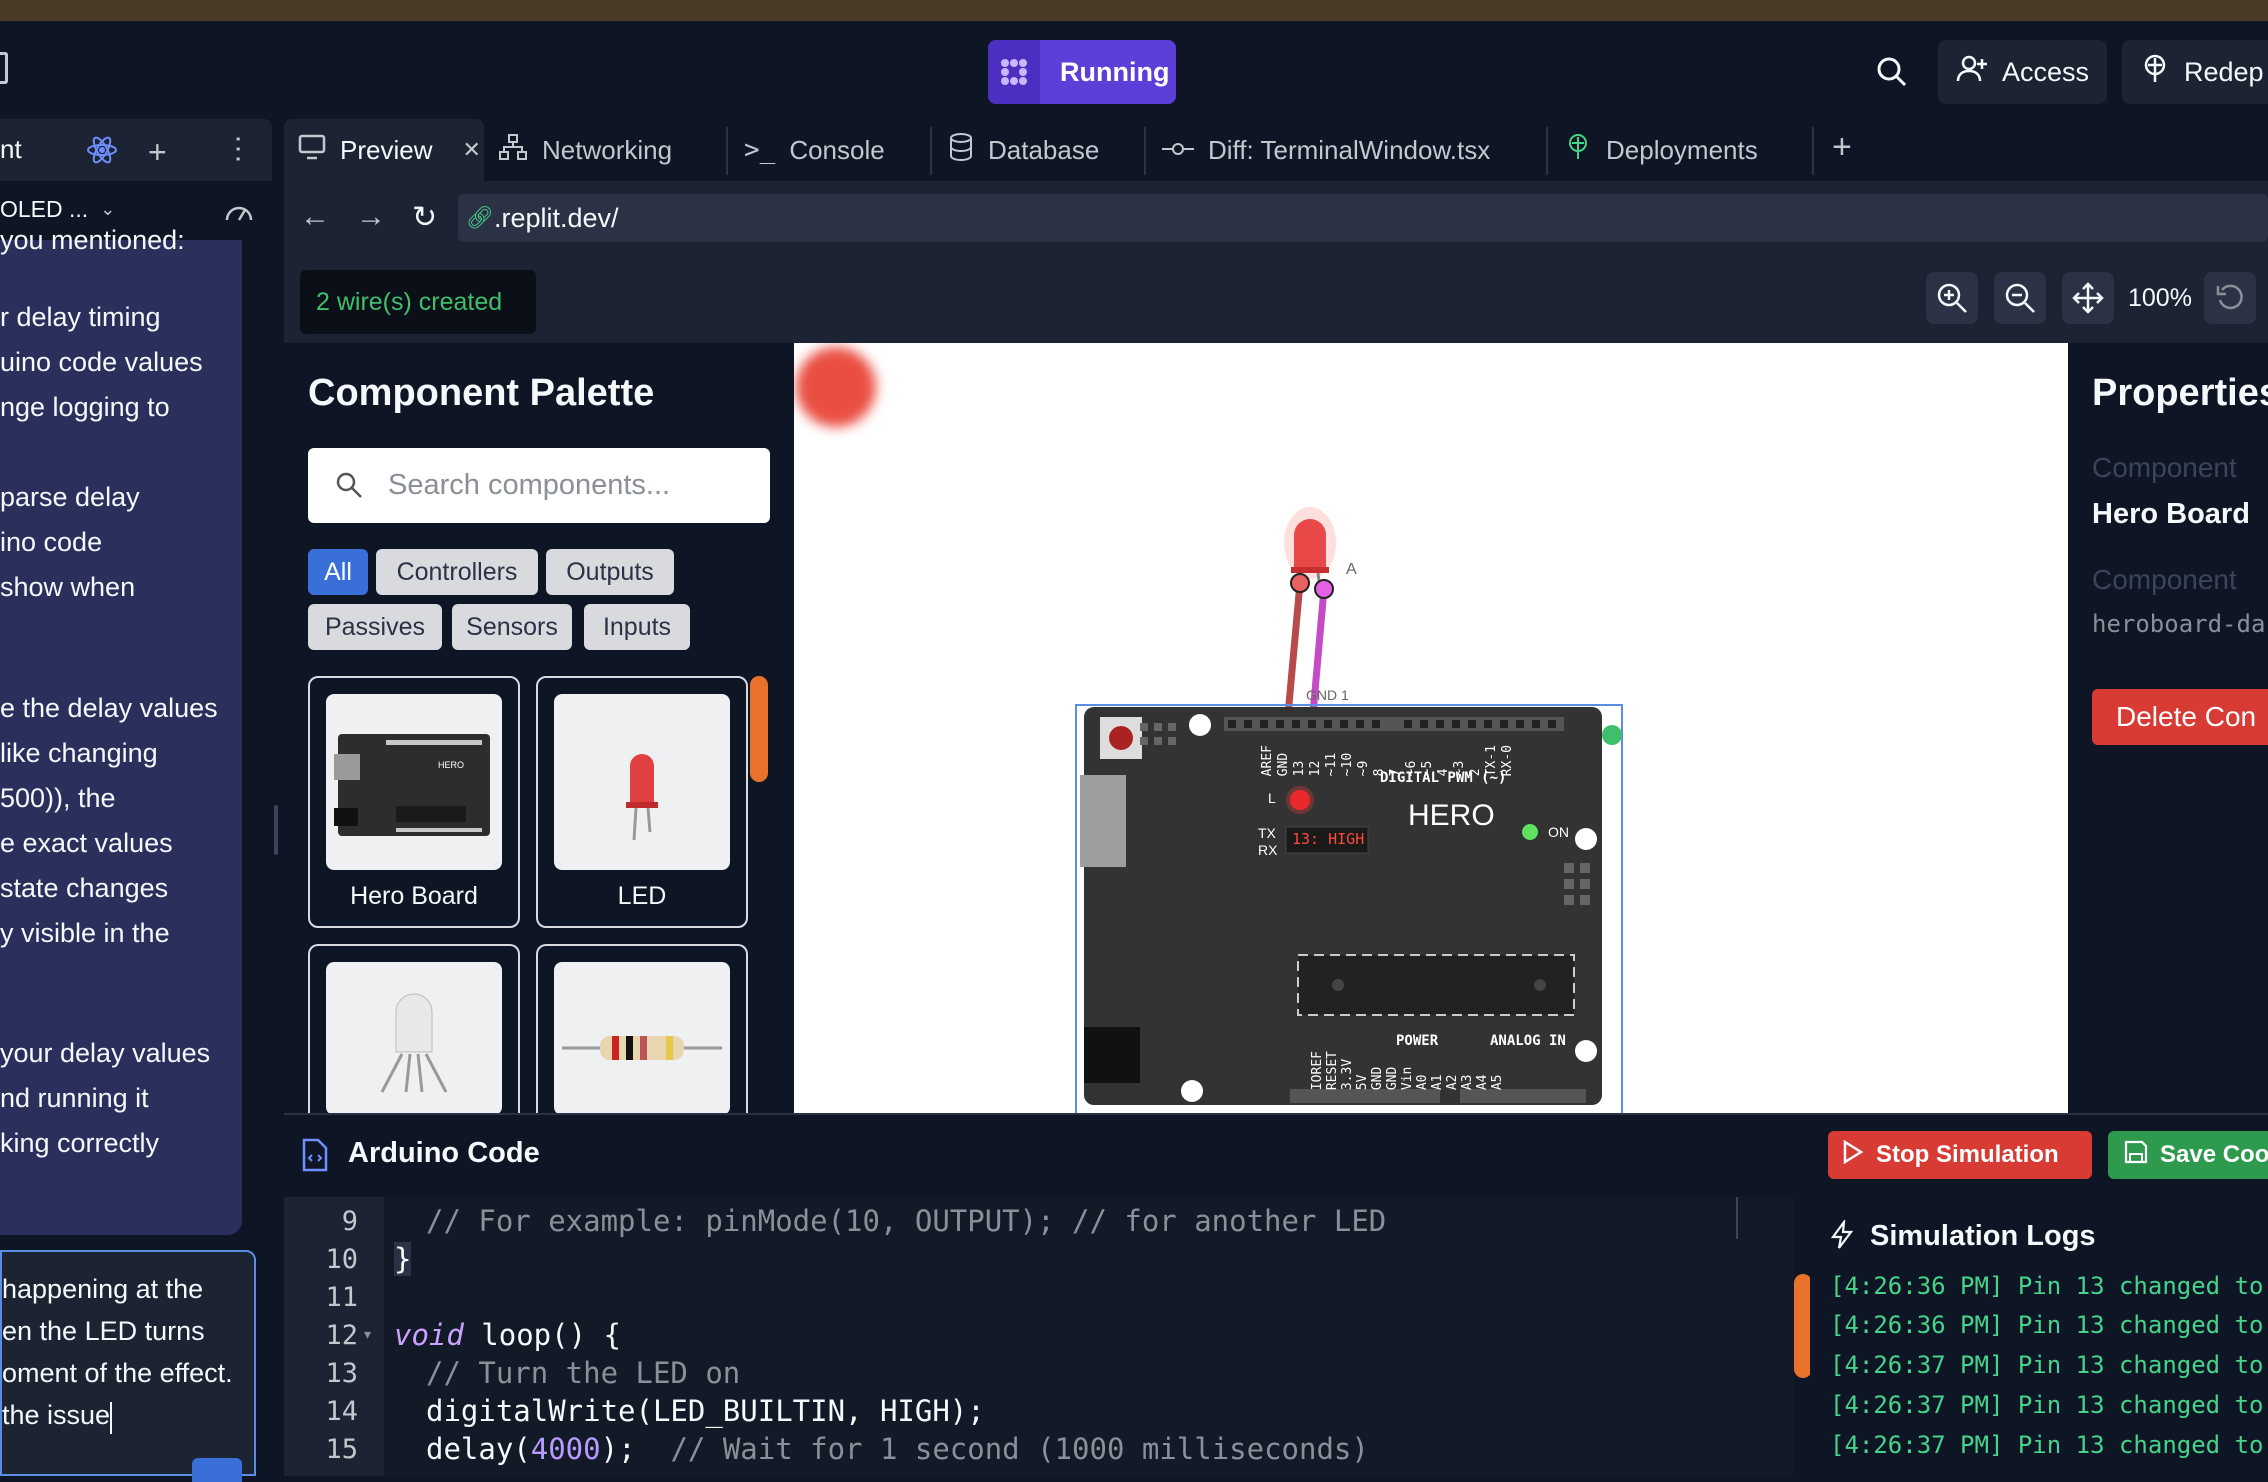  Describe the element at coordinates (542, 1335) in the screenshot. I see `code-text: loop() {` at that location.